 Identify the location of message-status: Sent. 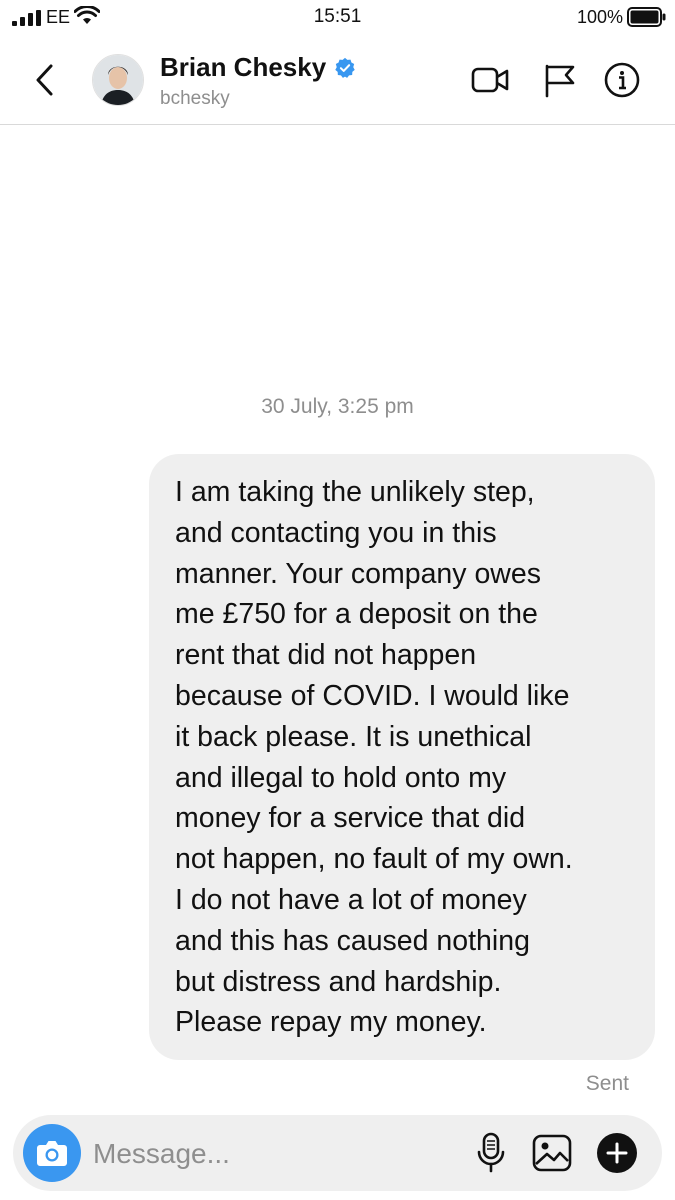
(607, 1083).